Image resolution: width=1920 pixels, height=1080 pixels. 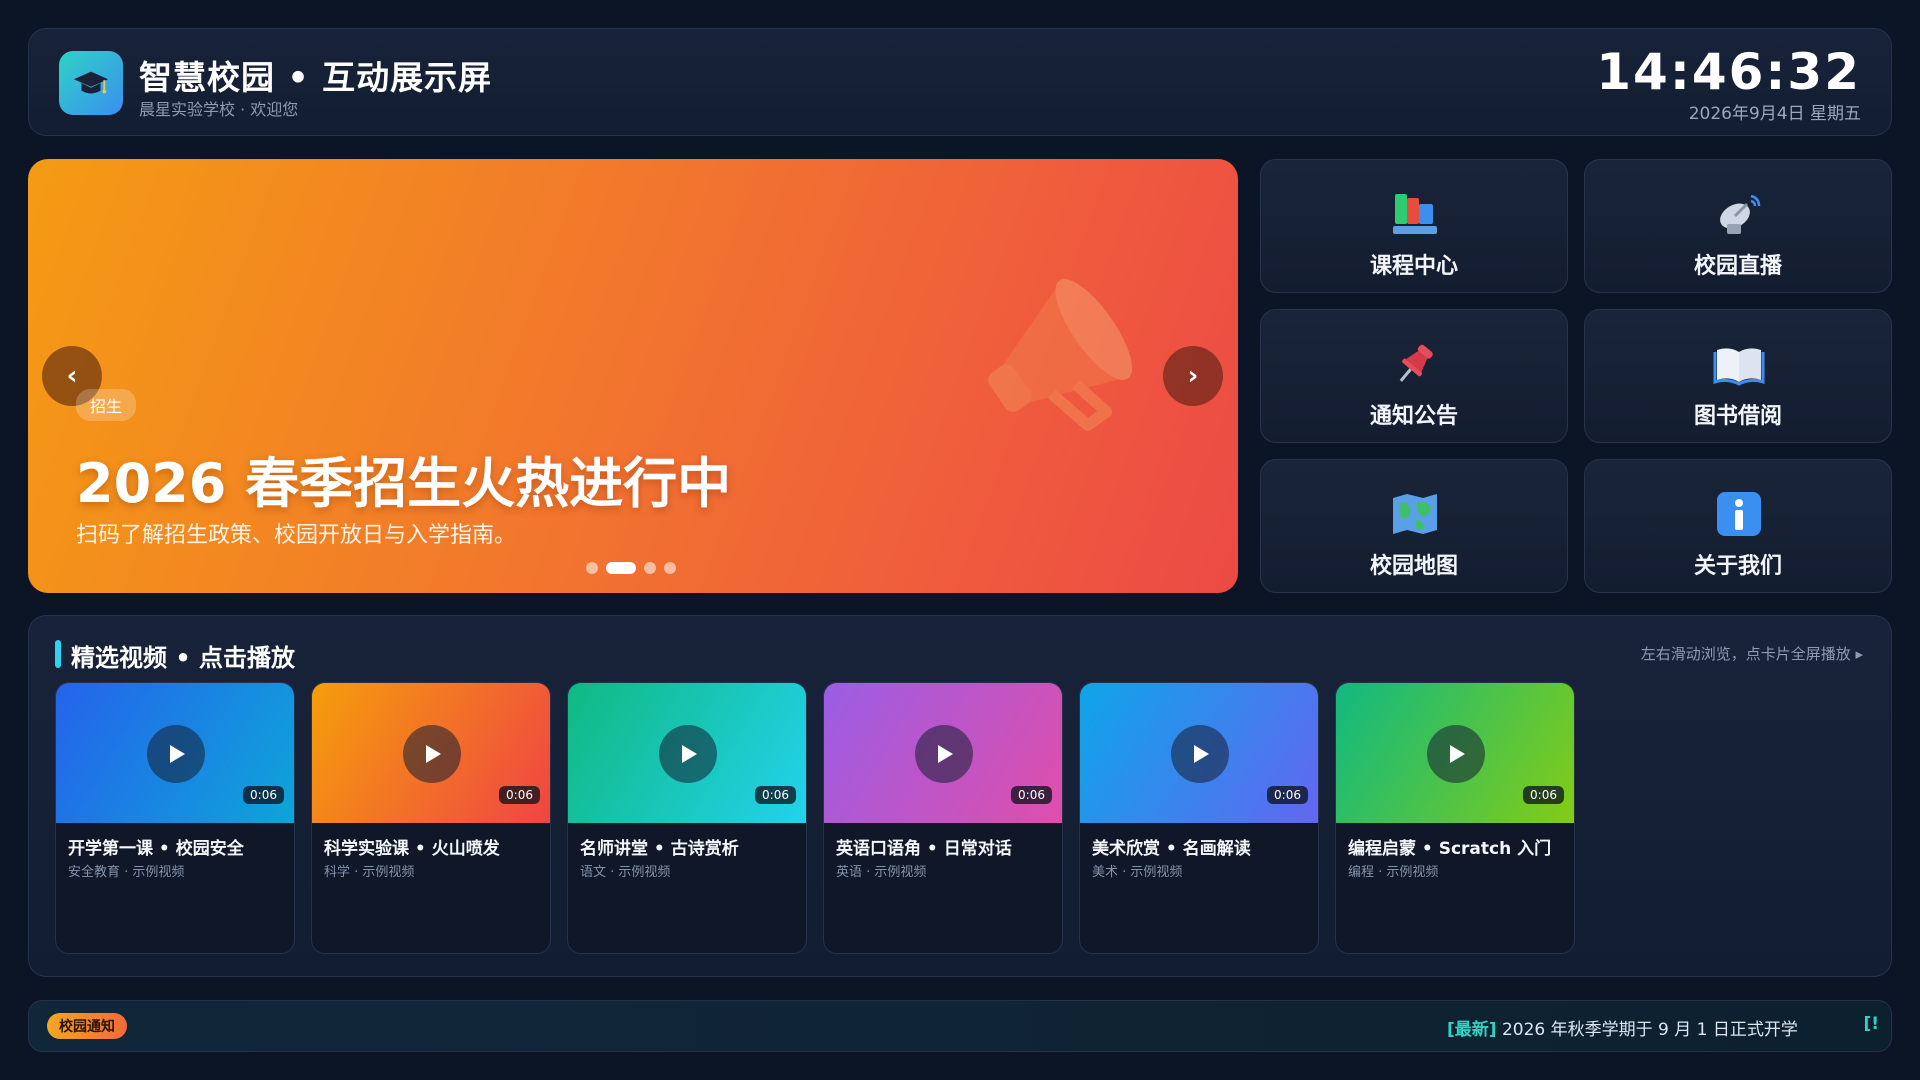 I want to click on video-card: 0:06 美术欣赏 • 名画解读 美术 · 示例视频, so click(x=1199, y=818).